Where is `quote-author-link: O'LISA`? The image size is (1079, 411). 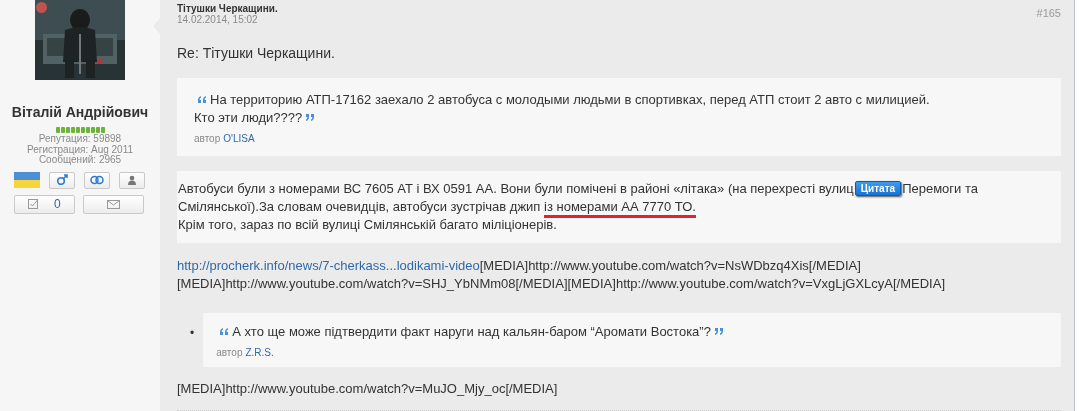
quote-author-link: O'LISA is located at coordinates (239, 138).